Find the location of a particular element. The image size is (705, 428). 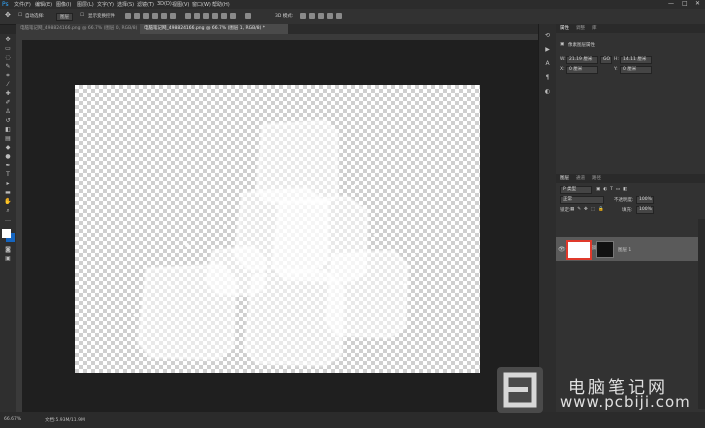

y-field: 0 厘米 is located at coordinates (636, 70).